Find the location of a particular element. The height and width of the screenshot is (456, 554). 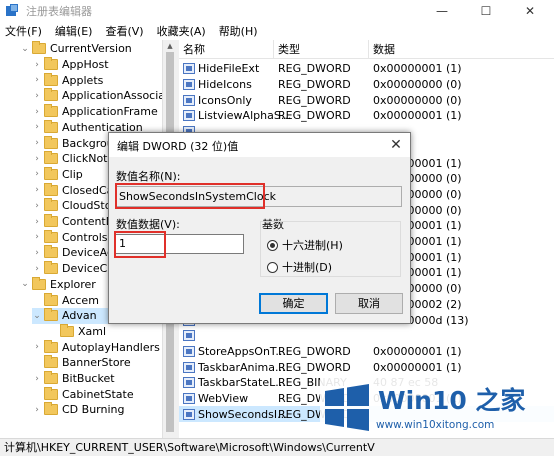

dec-radio-option: 十进制(D) is located at coordinates (299, 267).